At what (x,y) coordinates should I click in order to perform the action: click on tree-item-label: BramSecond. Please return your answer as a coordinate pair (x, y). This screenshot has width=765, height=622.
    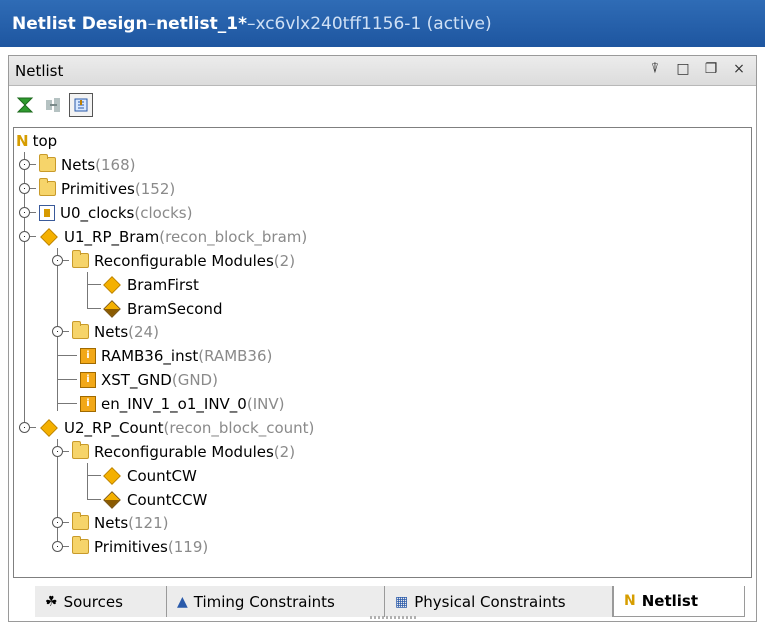
    Looking at the image, I should click on (175, 308).